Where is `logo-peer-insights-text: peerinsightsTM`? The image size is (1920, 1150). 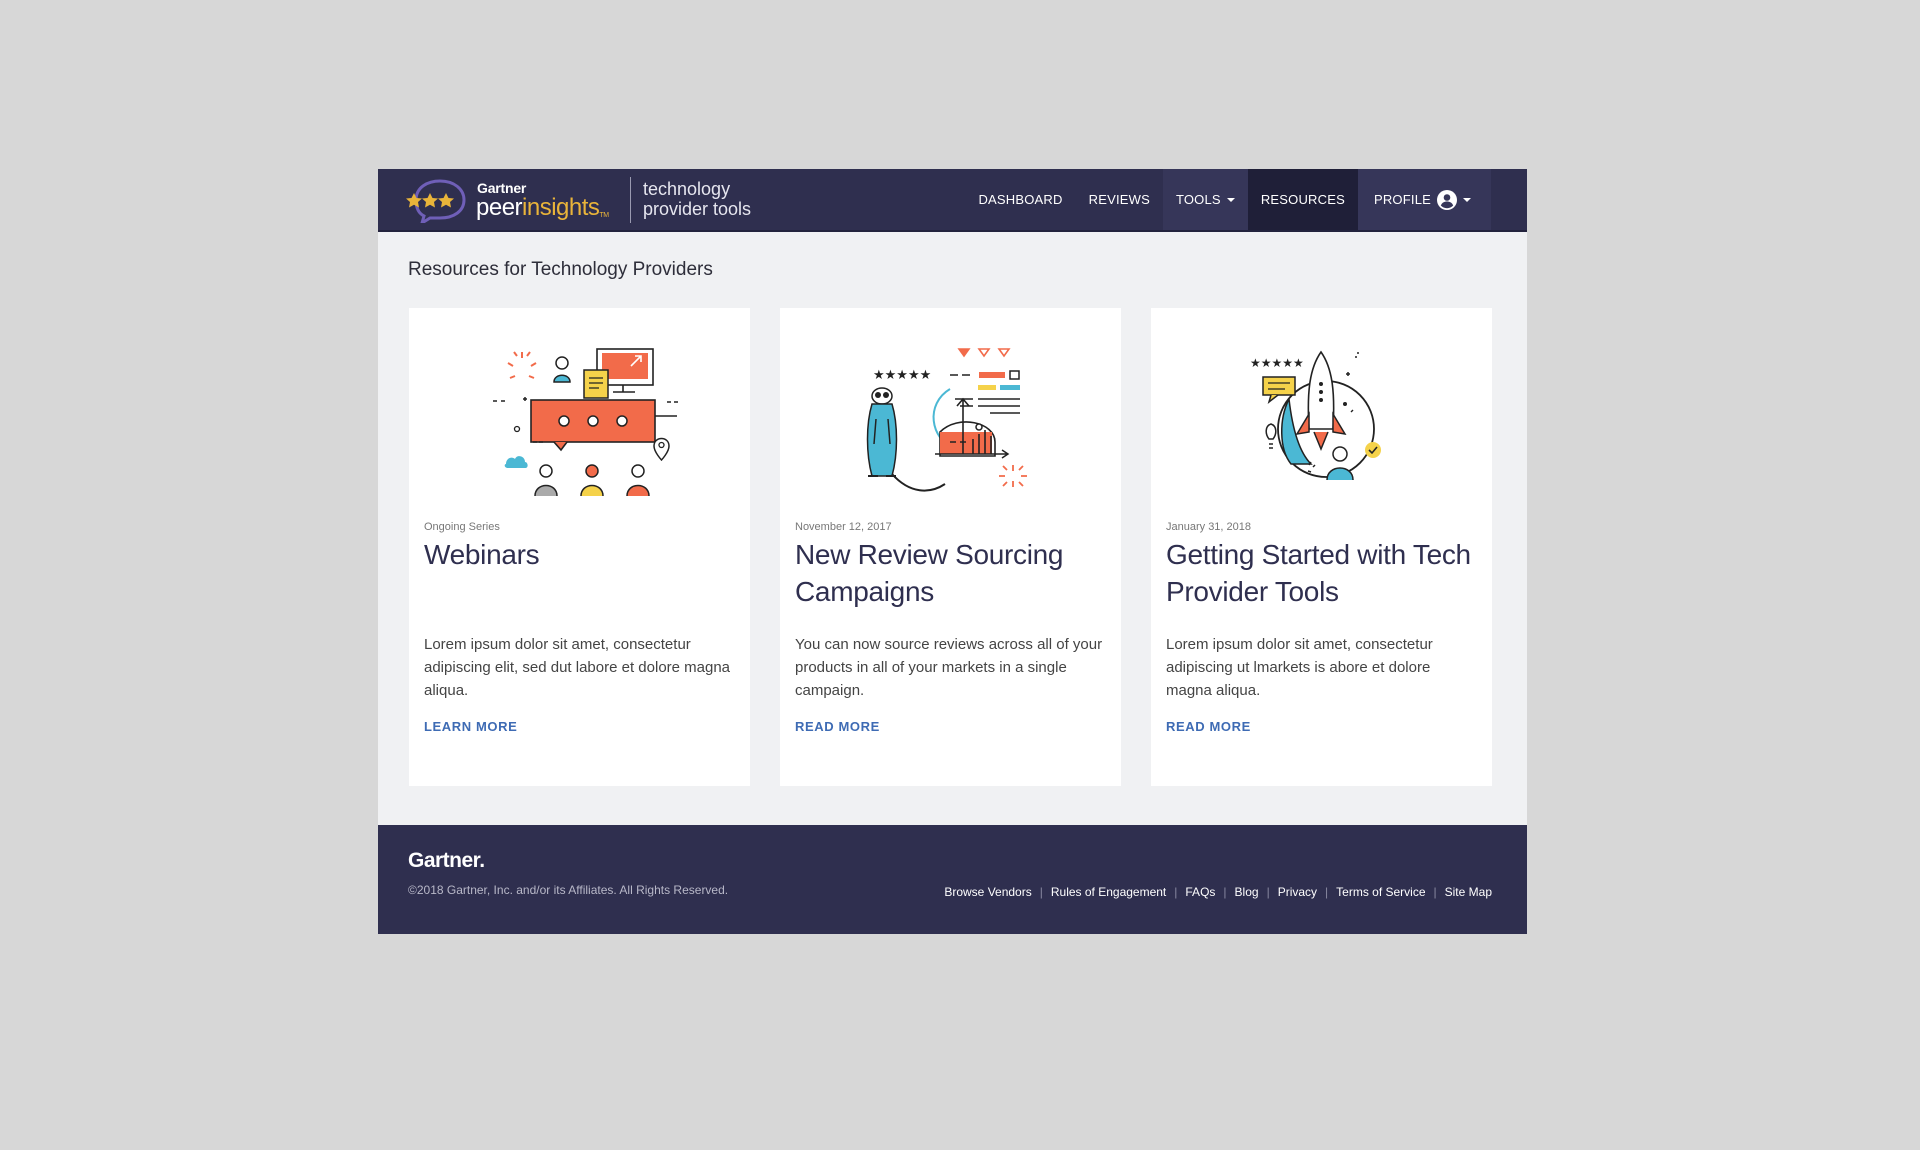
logo-peer-insights-text: peerinsightsTM is located at coordinates (542, 208).